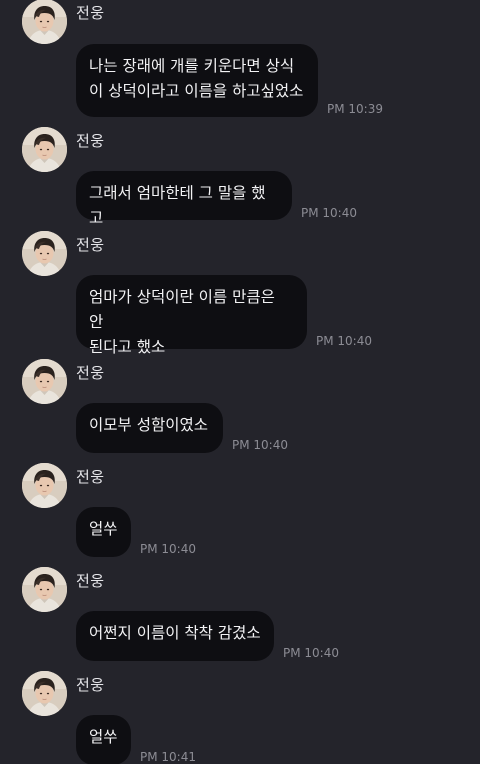 This screenshot has height=764, width=480. What do you see at coordinates (175, 636) in the screenshot?
I see `message-bubble: 어쩐지 이름이 착착 감겼소` at bounding box center [175, 636].